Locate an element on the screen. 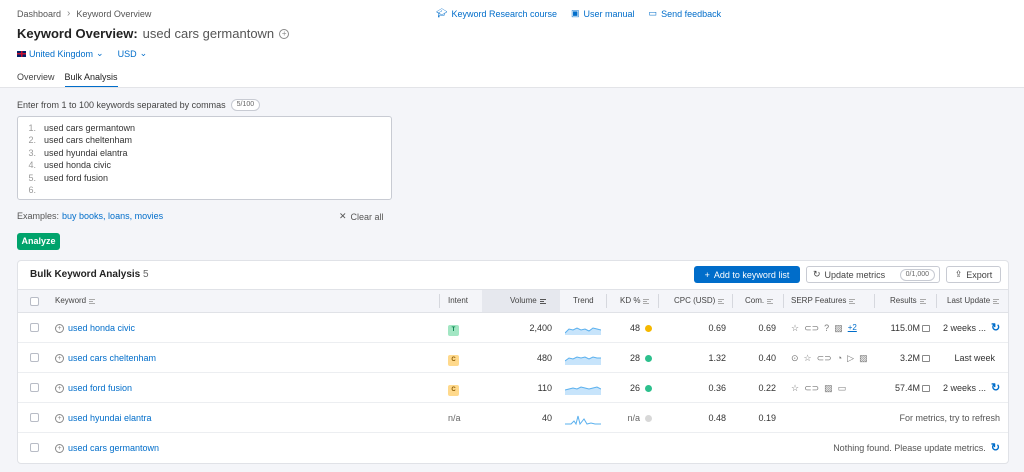  last-update-cell: Last week is located at coordinates (969, 358).